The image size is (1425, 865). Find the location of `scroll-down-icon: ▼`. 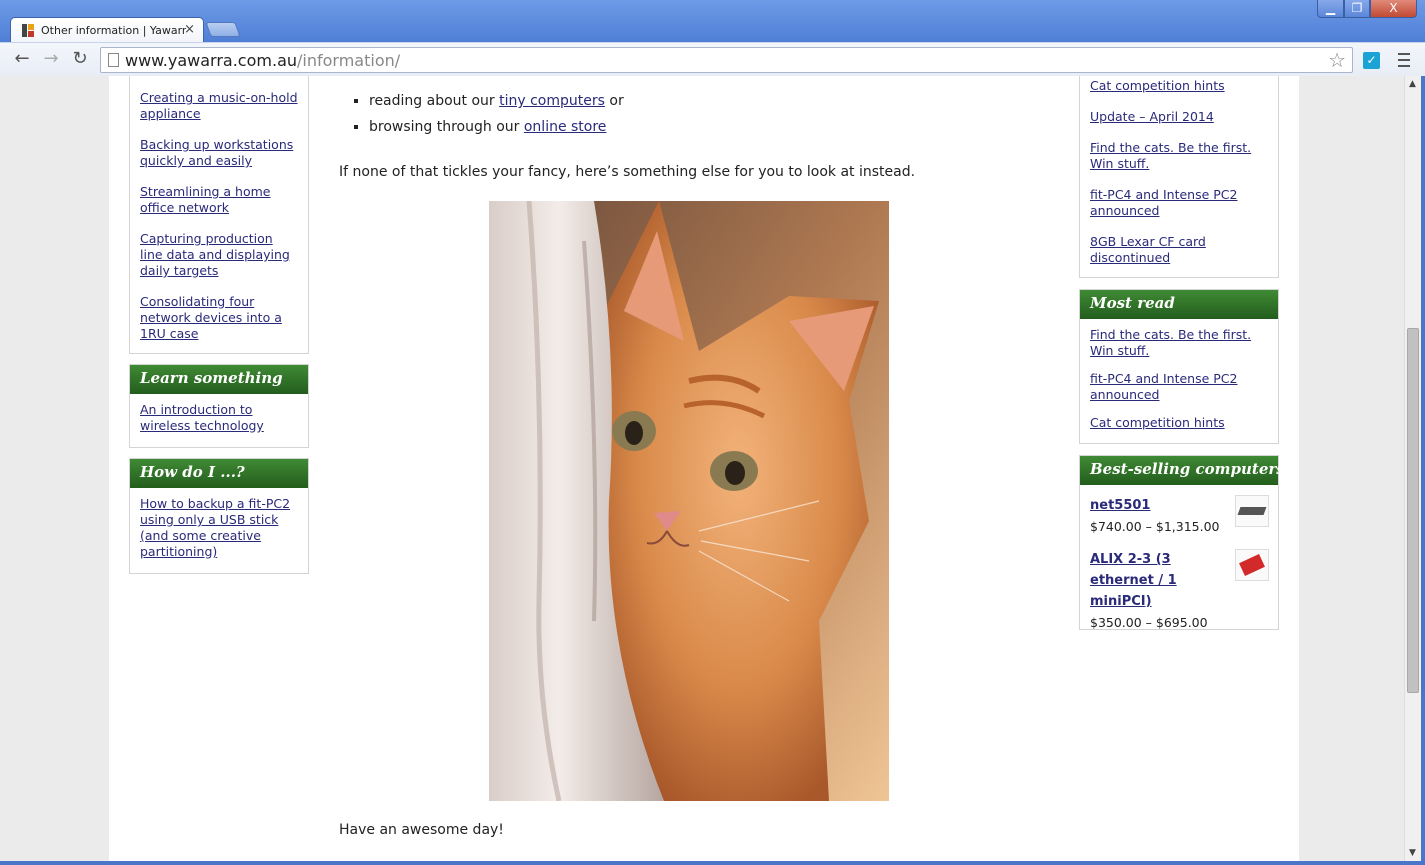

scroll-down-icon: ▼ is located at coordinates (1412, 853).